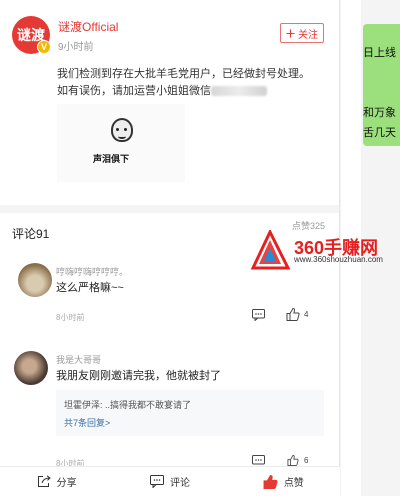  Describe the element at coordinates (306, 314) in the screenshot. I see `like-count: 4` at that location.